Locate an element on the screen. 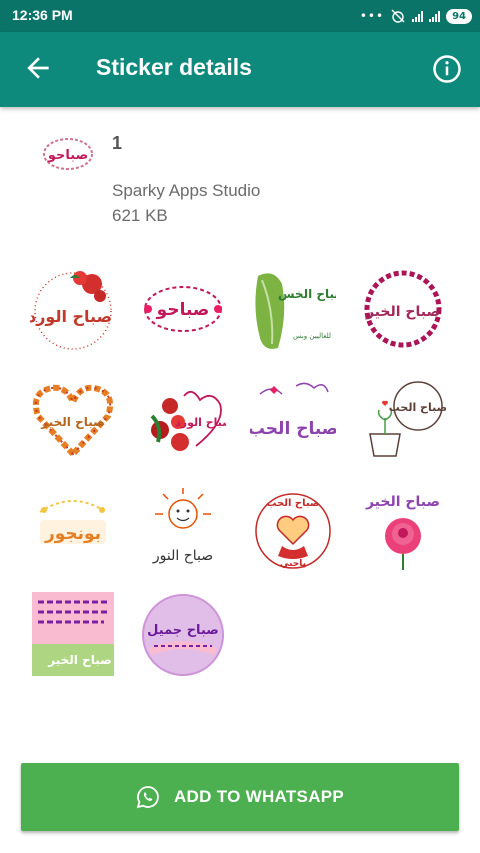 The height and width of the screenshot is (853, 480). sticker-11-subtext: ياحبي is located at coordinates (293, 564).